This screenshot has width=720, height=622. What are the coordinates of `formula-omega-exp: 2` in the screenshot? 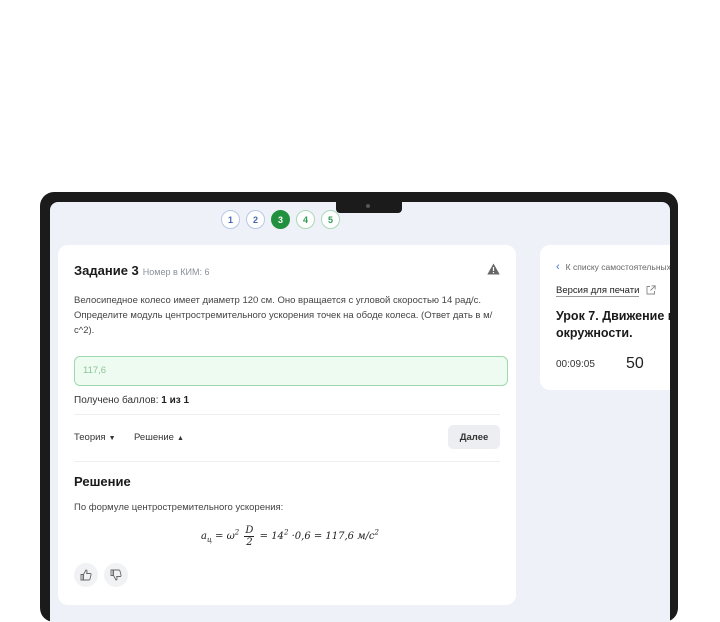 It's located at (237, 532).